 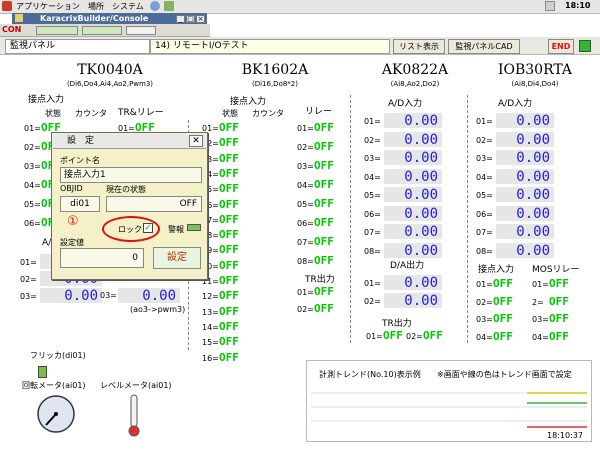 What do you see at coordinates (535, 70) in the screenshot?
I see `io-title: IOB30RTA` at bounding box center [535, 70].